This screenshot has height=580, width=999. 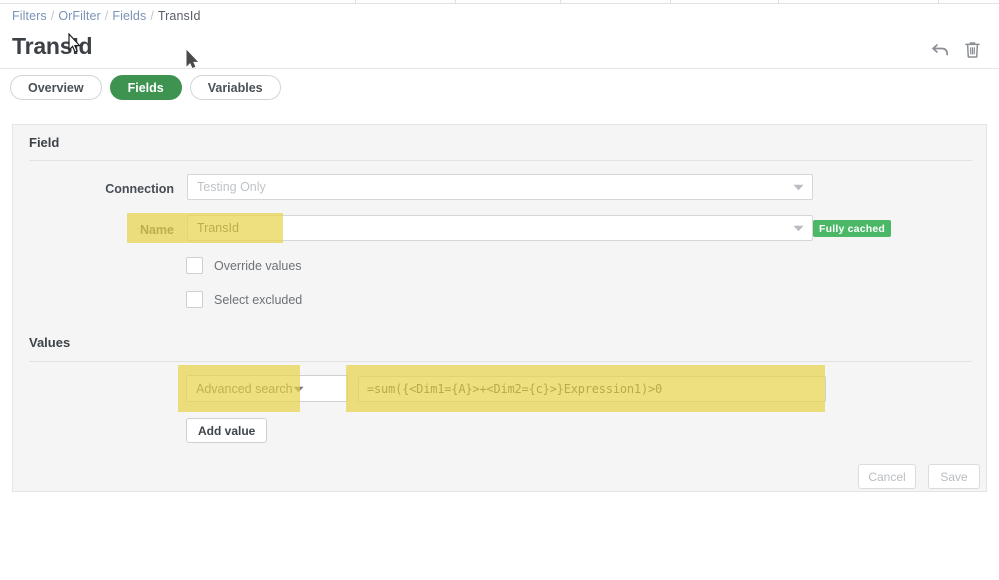 I want to click on add-value-button: Add value, so click(x=227, y=430).